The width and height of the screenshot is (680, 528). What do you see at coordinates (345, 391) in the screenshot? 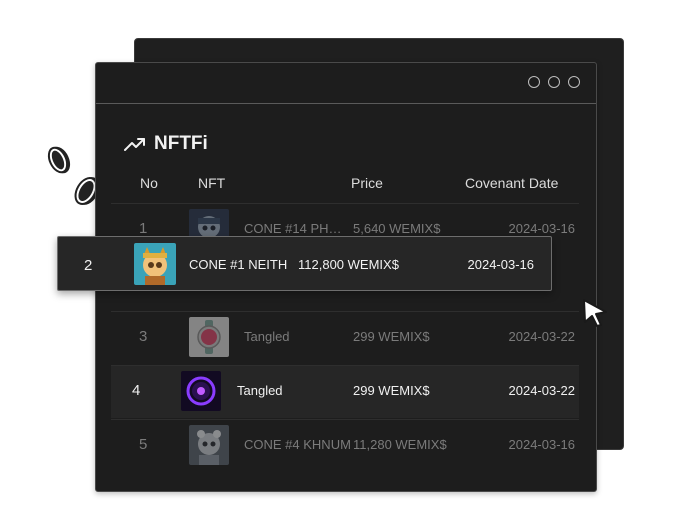
I see `table-row-hovered: 4 Tangled 299 WEMIX$ 2024-03-22` at bounding box center [345, 391].